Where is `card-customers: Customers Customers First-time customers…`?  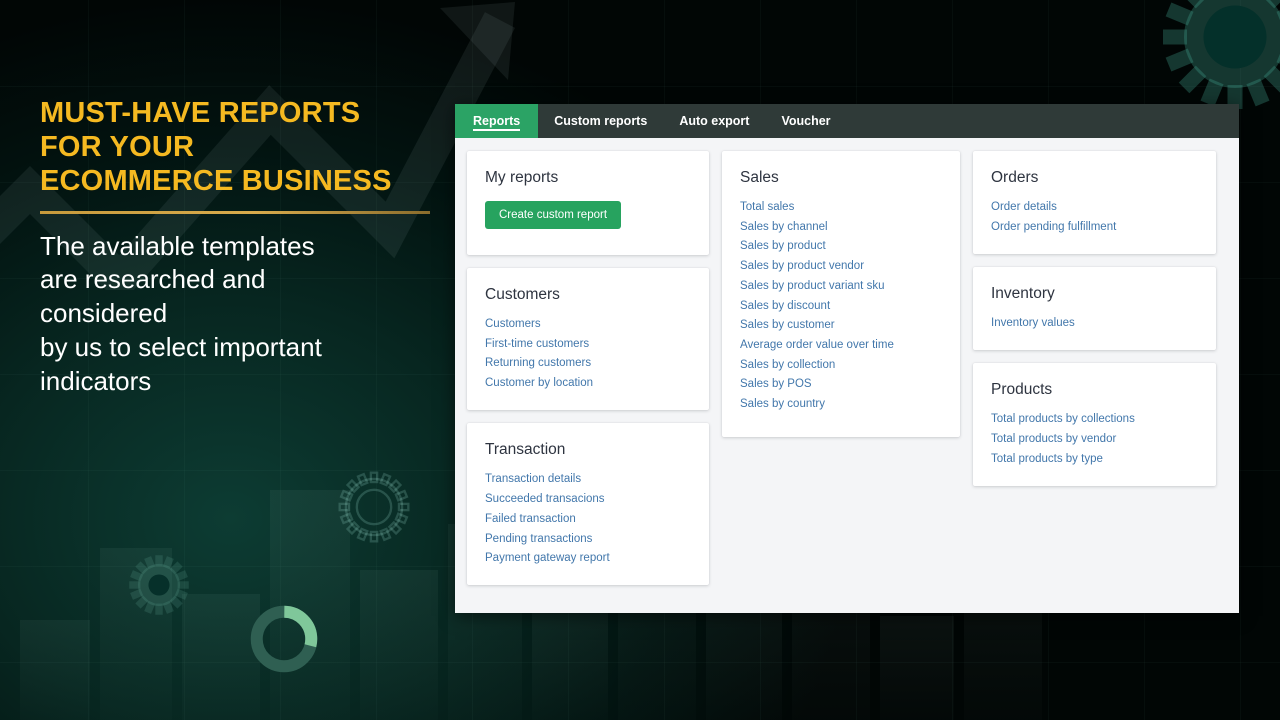 card-customers: Customers Customers First-time customers… is located at coordinates (588, 339).